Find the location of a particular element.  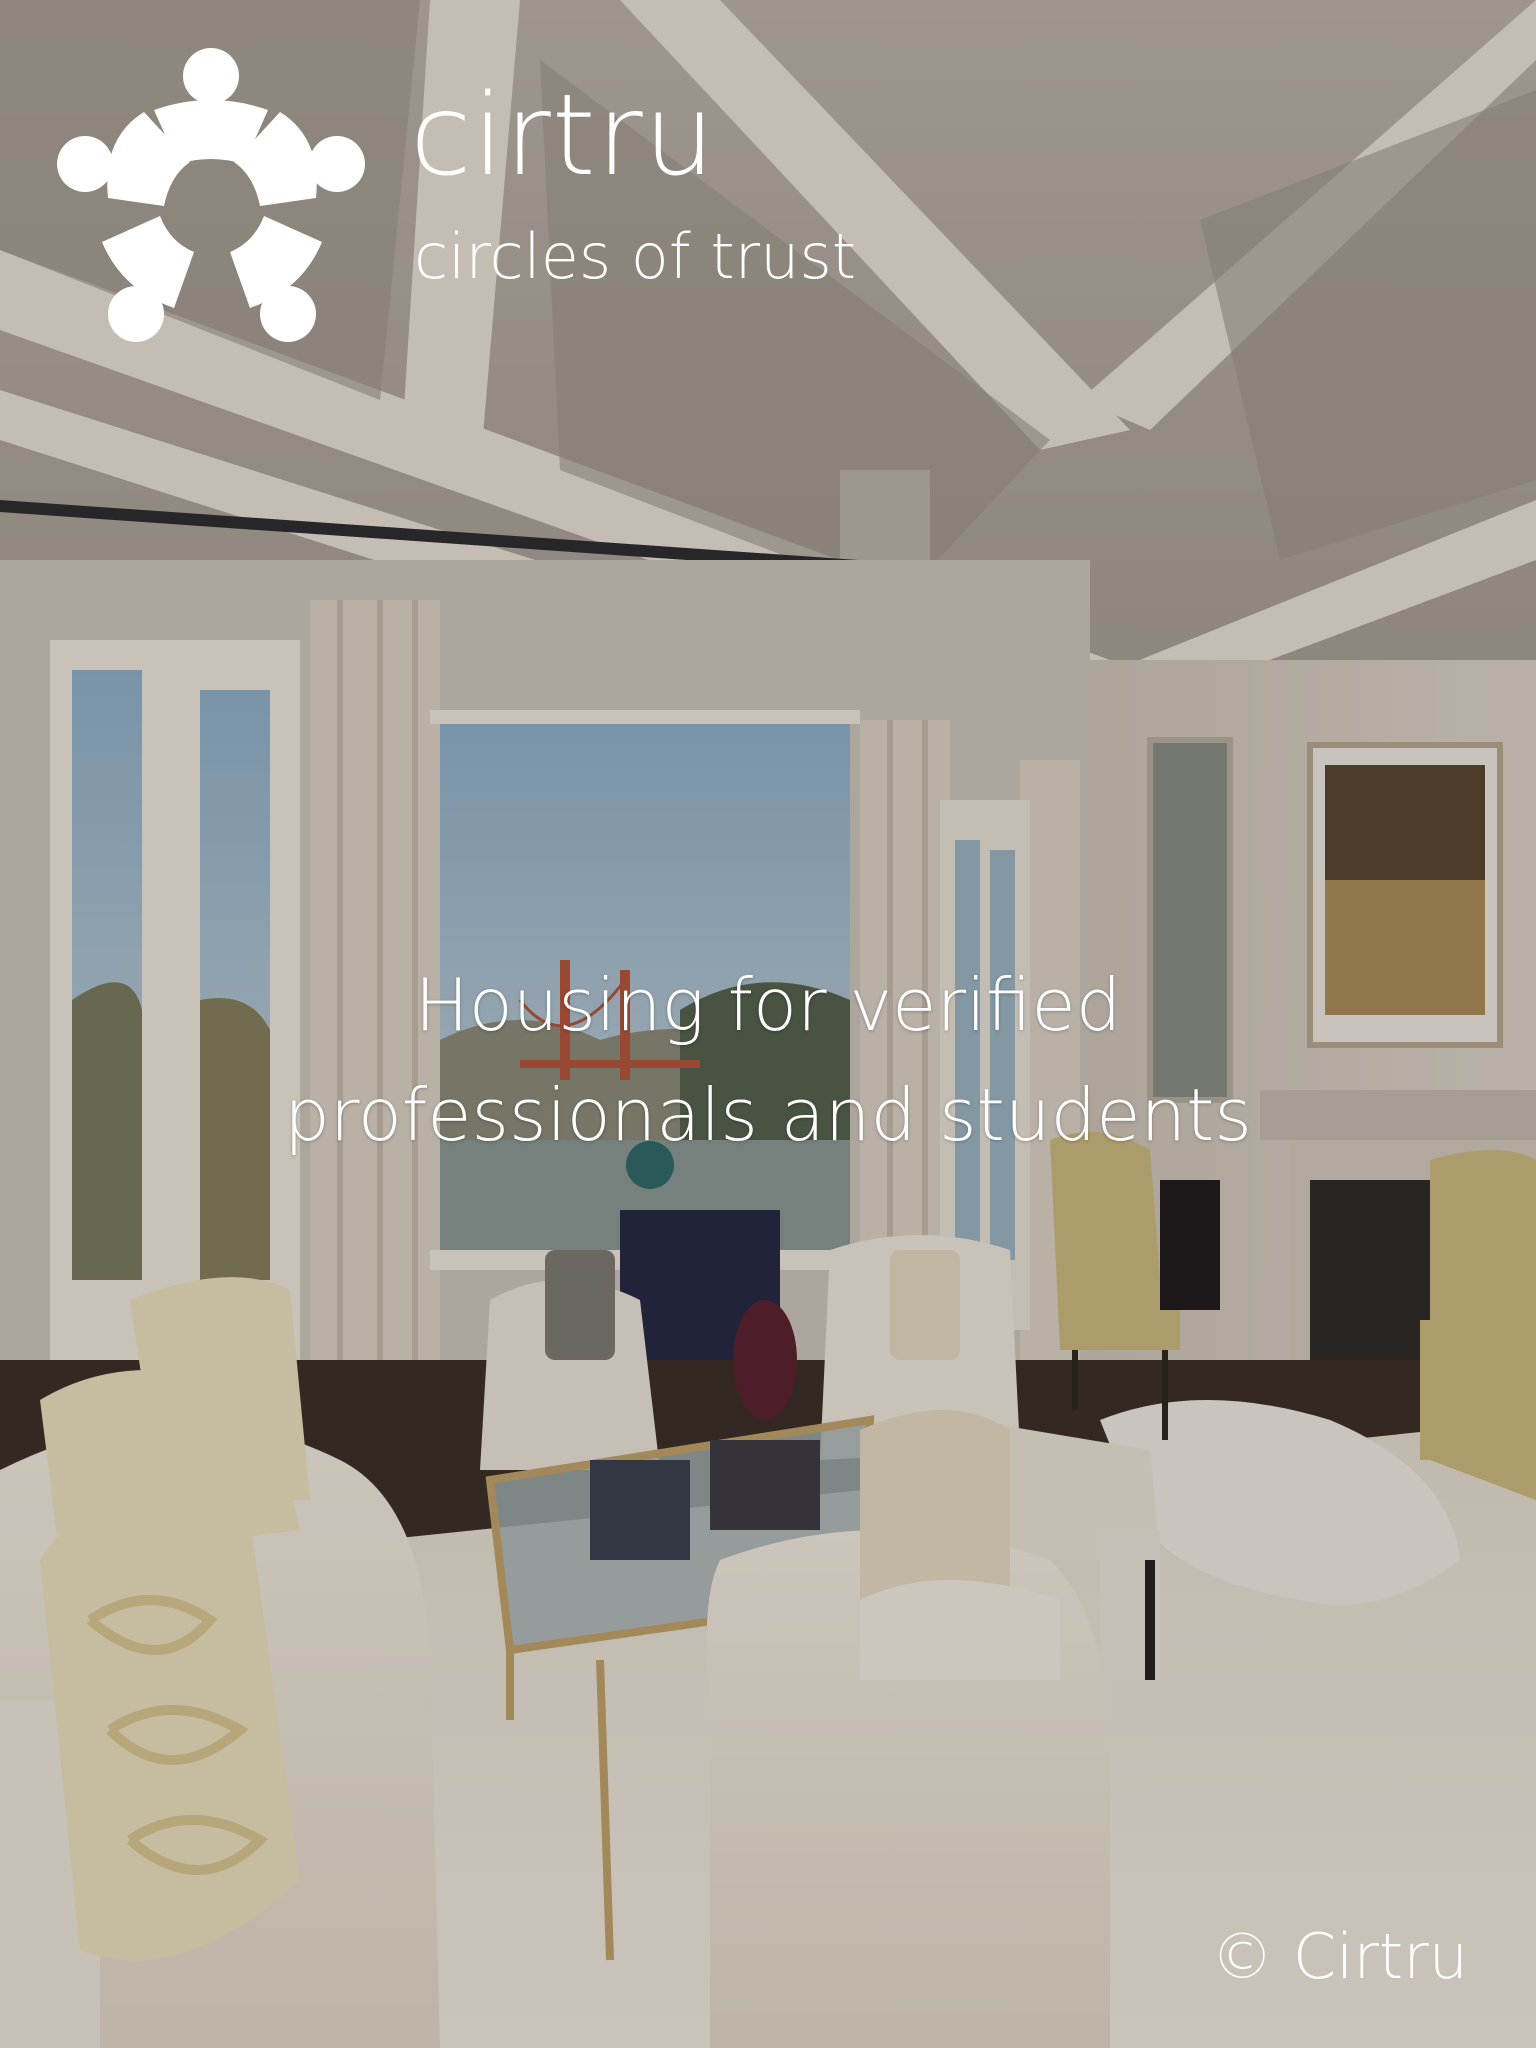

headline-line-1: Housing for verified is located at coordinates (768, 1005).